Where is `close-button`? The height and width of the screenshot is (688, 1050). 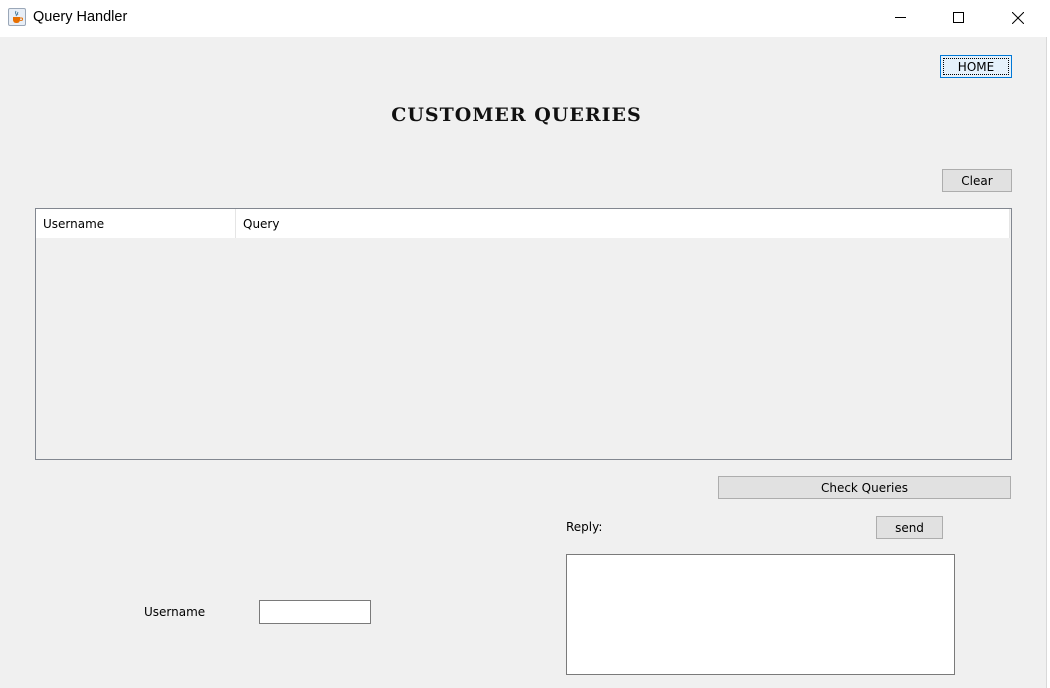
close-button is located at coordinates (1018, 18).